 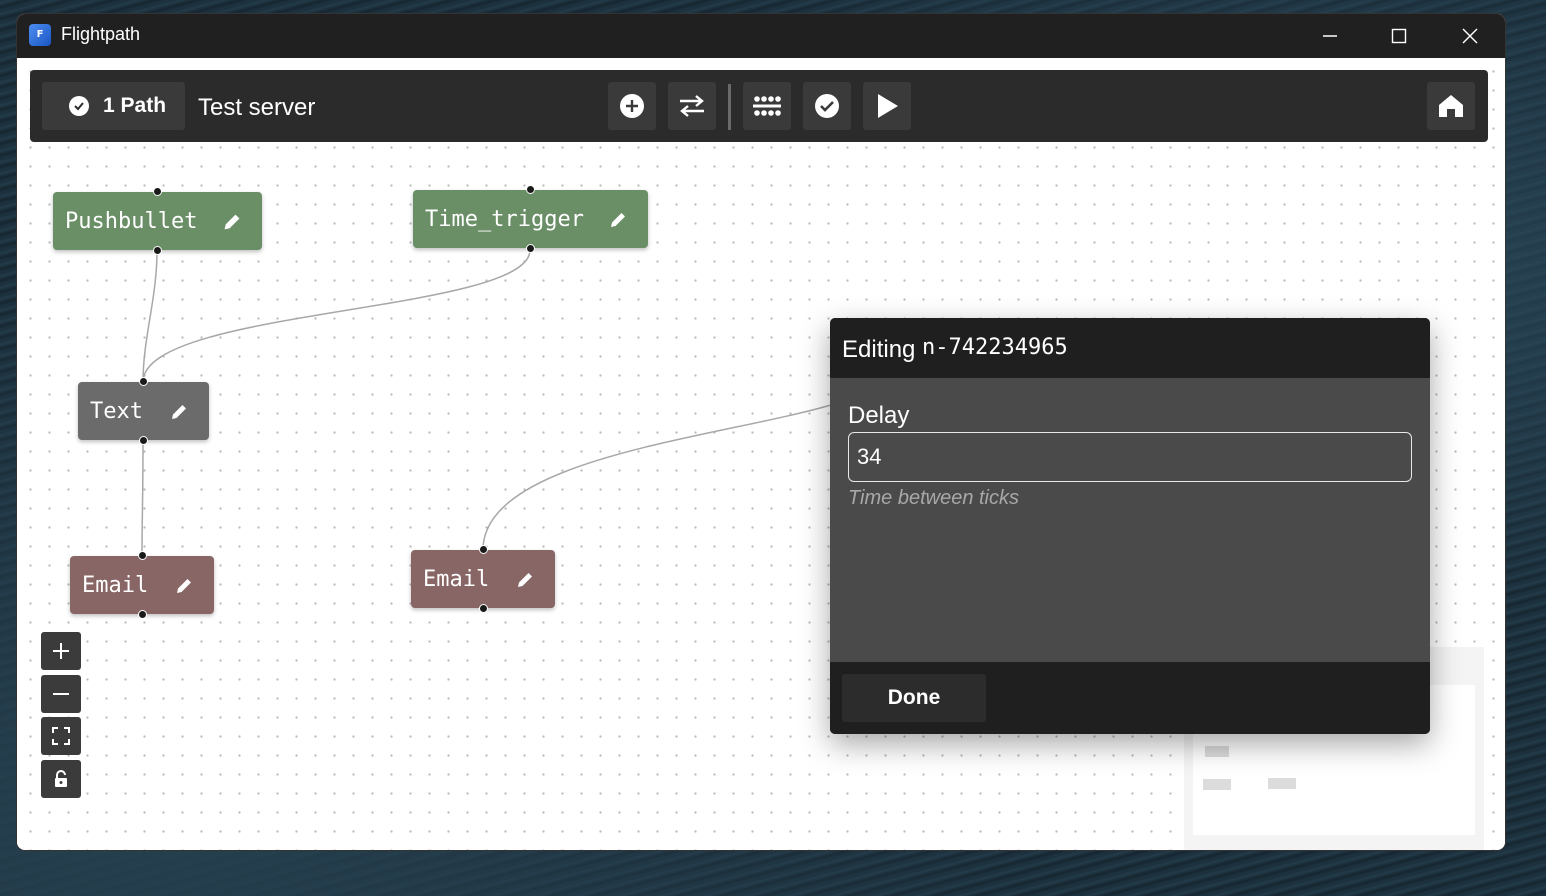 I want to click on done-button: Done, so click(x=914, y=698).